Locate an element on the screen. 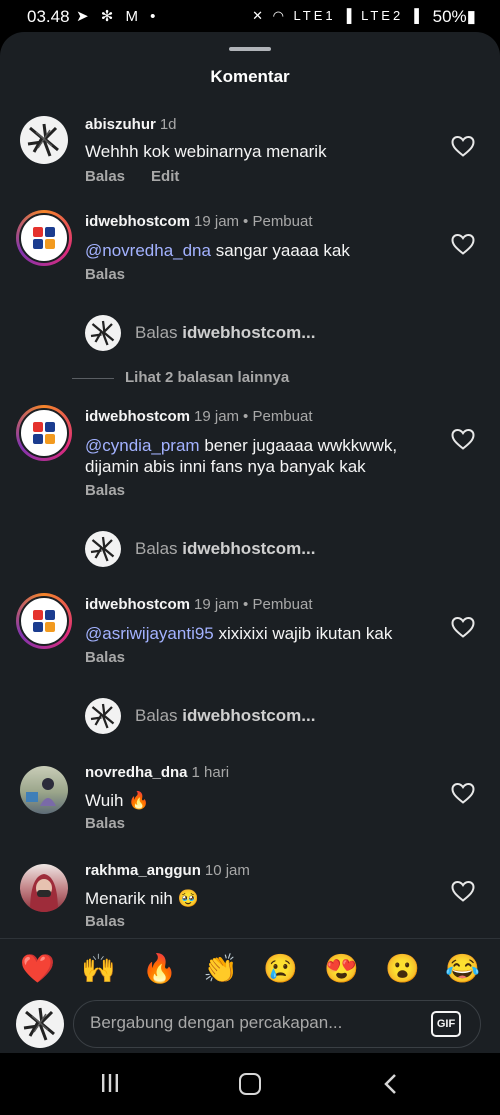  gif-button: GIF is located at coordinates (446, 1024).